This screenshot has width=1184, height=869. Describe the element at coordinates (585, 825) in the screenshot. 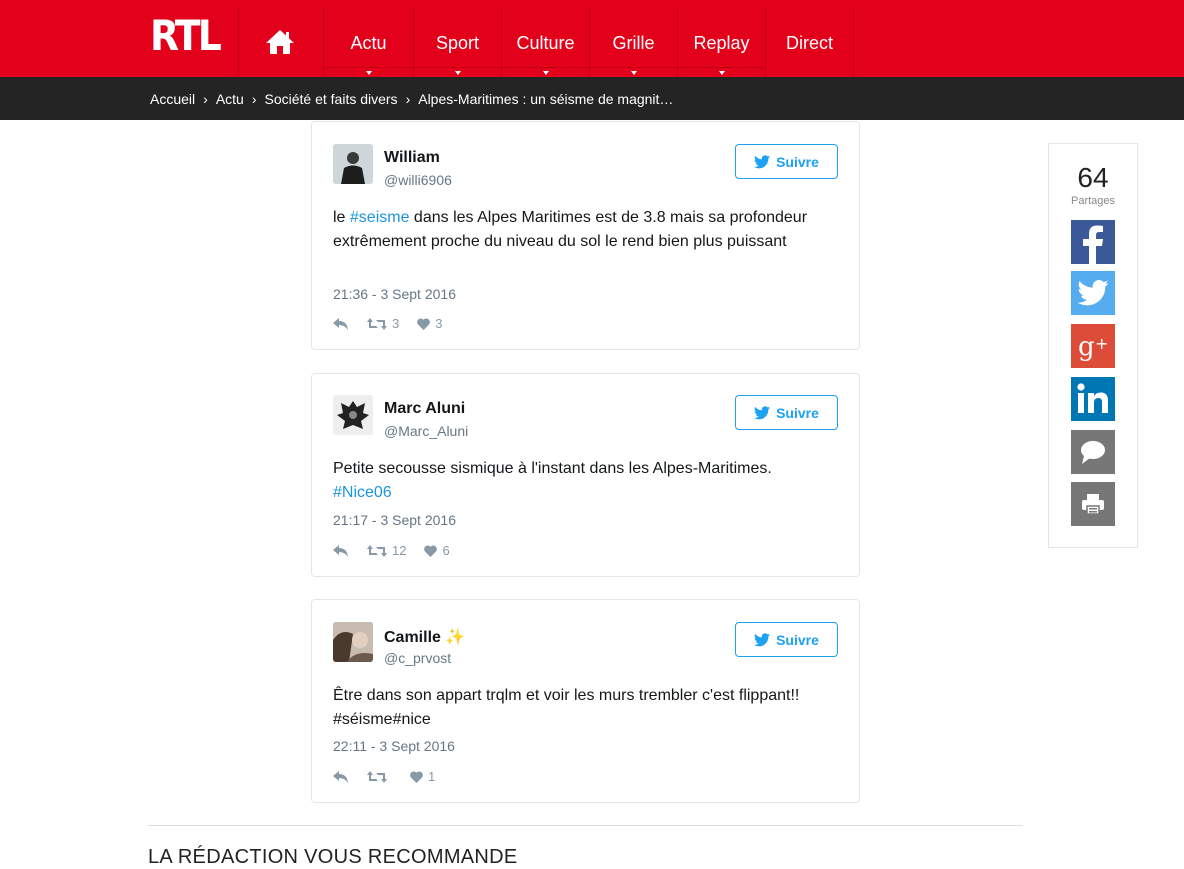

I see `section-divider` at that location.